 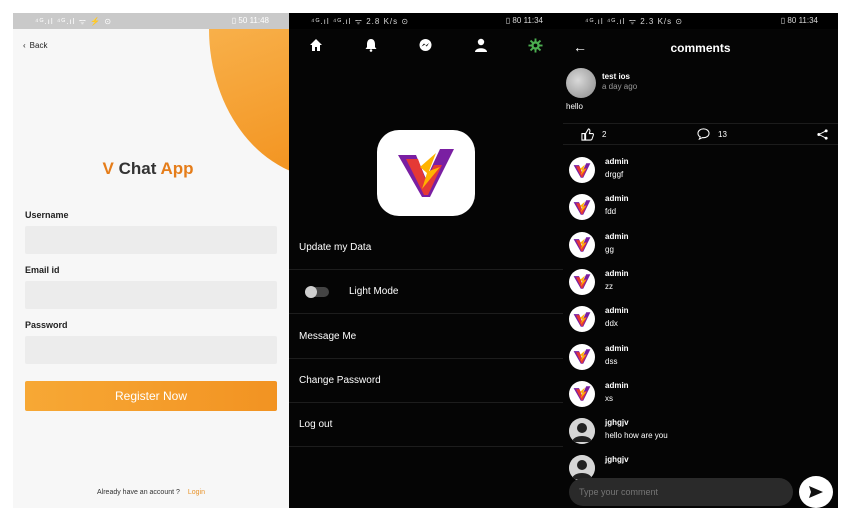 What do you see at coordinates (316, 45) in the screenshot?
I see `home-icon` at bounding box center [316, 45].